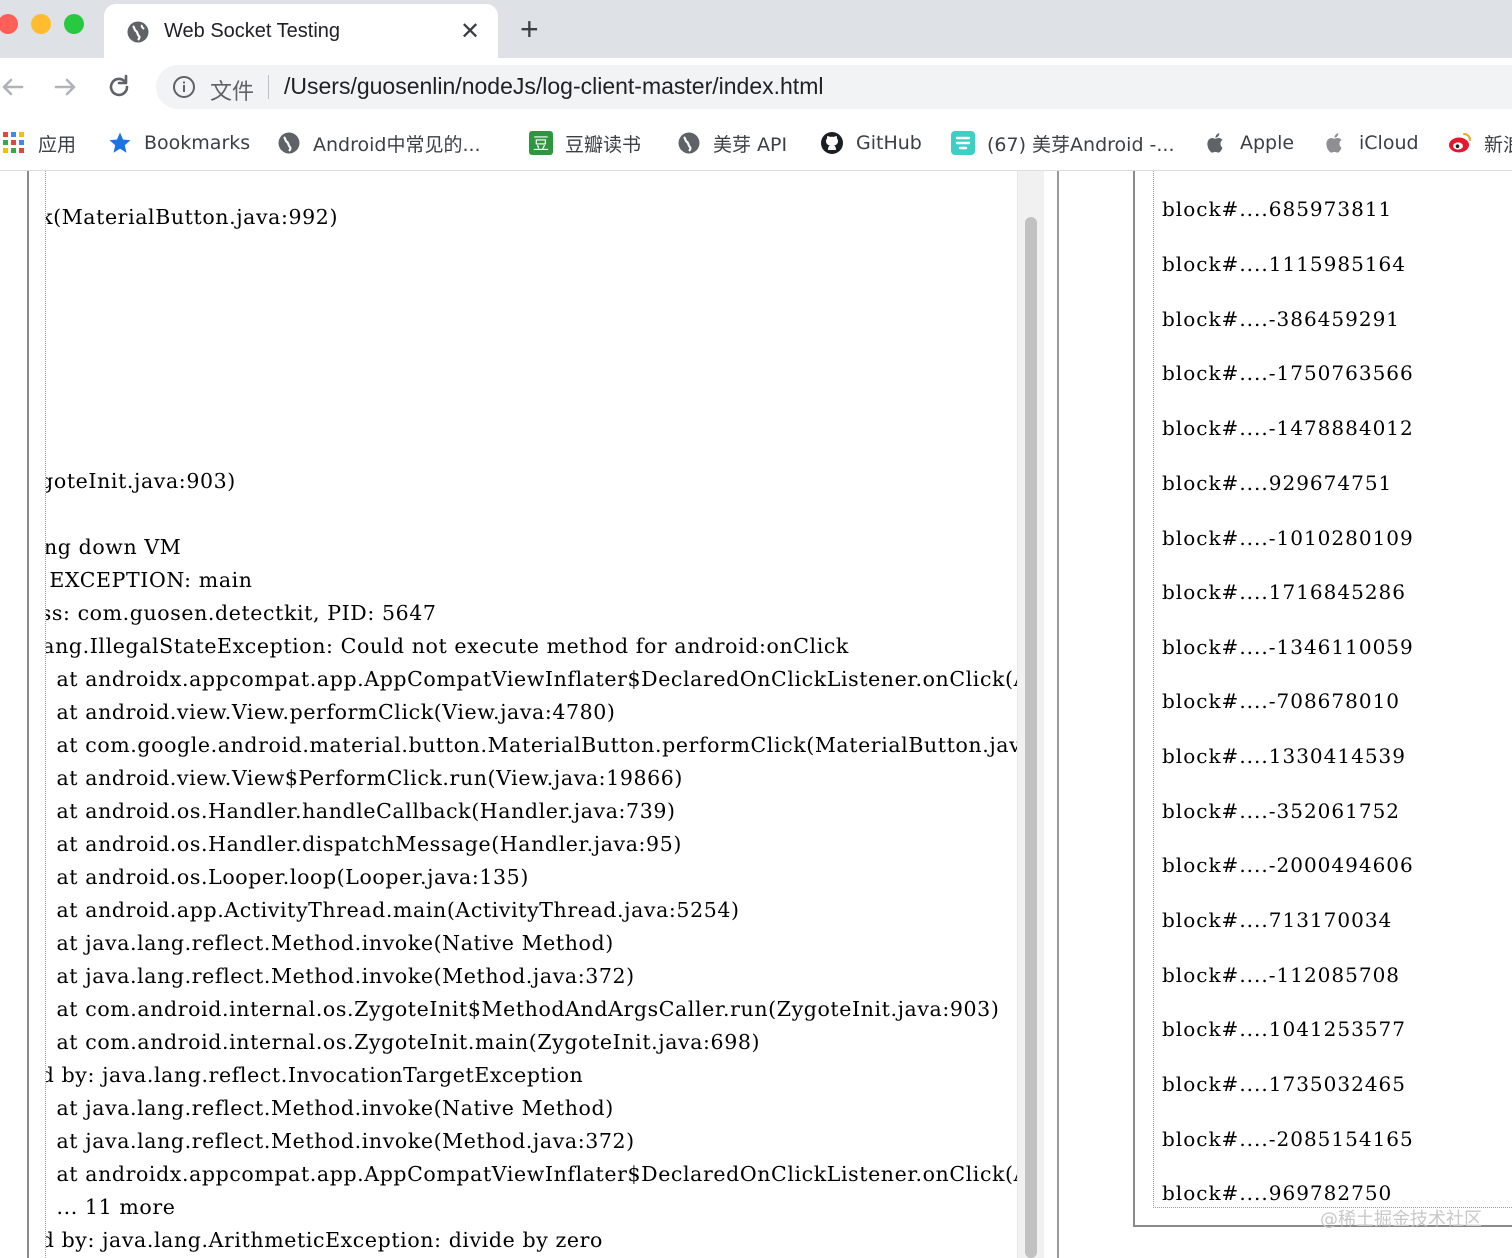 This screenshot has height=1258, width=1512. What do you see at coordinates (57, 144) in the screenshot?
I see `bookmark-label: 应用` at bounding box center [57, 144].